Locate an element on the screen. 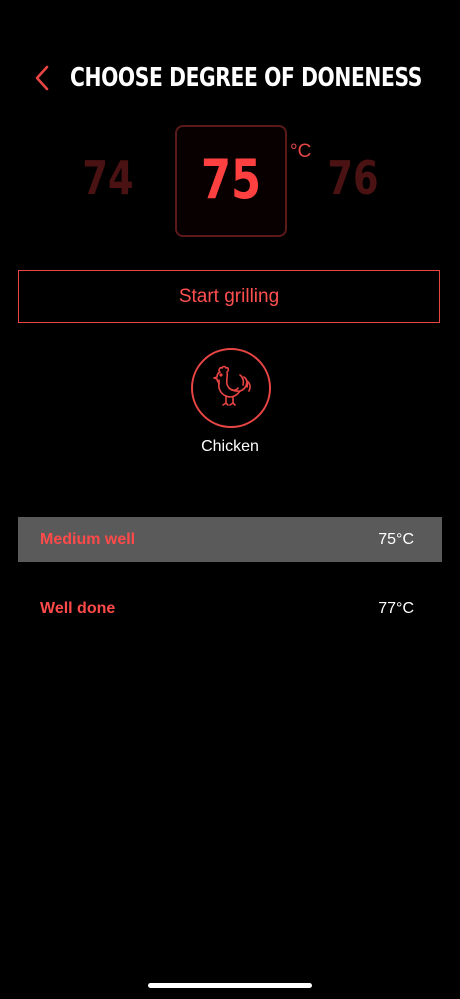 This screenshot has width=460, height=999. doneness-list: Medium well 75°C Well done 77°C is located at coordinates (230, 586).